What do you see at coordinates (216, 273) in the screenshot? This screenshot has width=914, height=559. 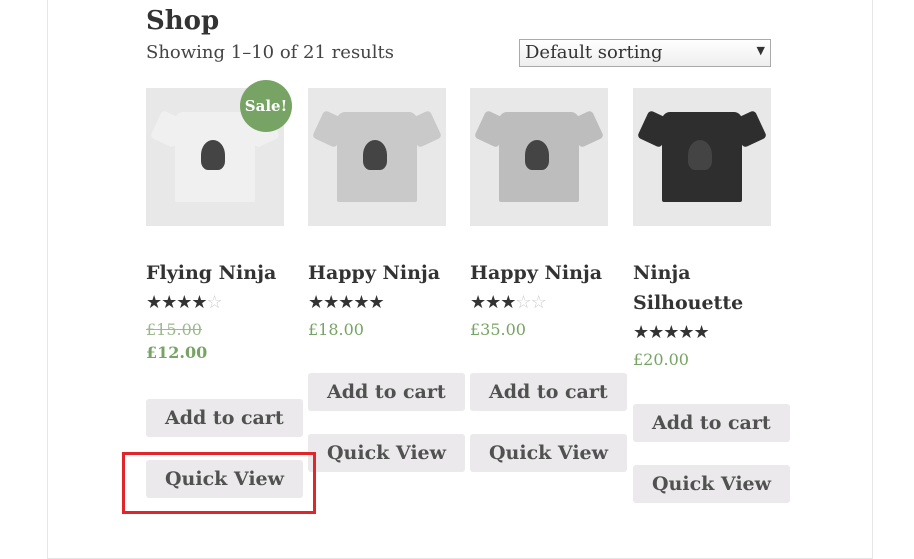 I see `product-name: Flying Ninja` at bounding box center [216, 273].